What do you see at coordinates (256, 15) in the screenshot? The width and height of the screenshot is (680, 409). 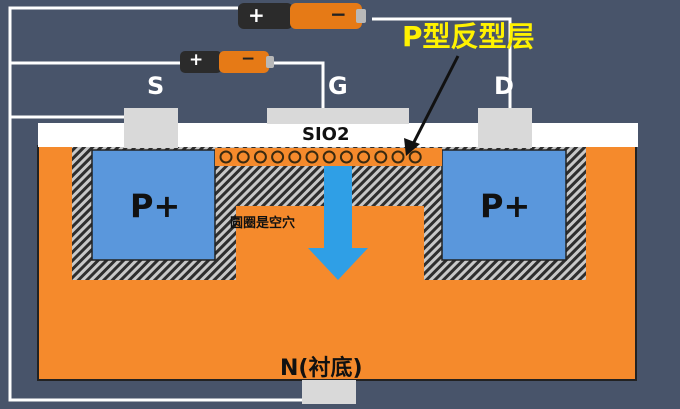 I see `battery1-plus-label: +` at bounding box center [256, 15].